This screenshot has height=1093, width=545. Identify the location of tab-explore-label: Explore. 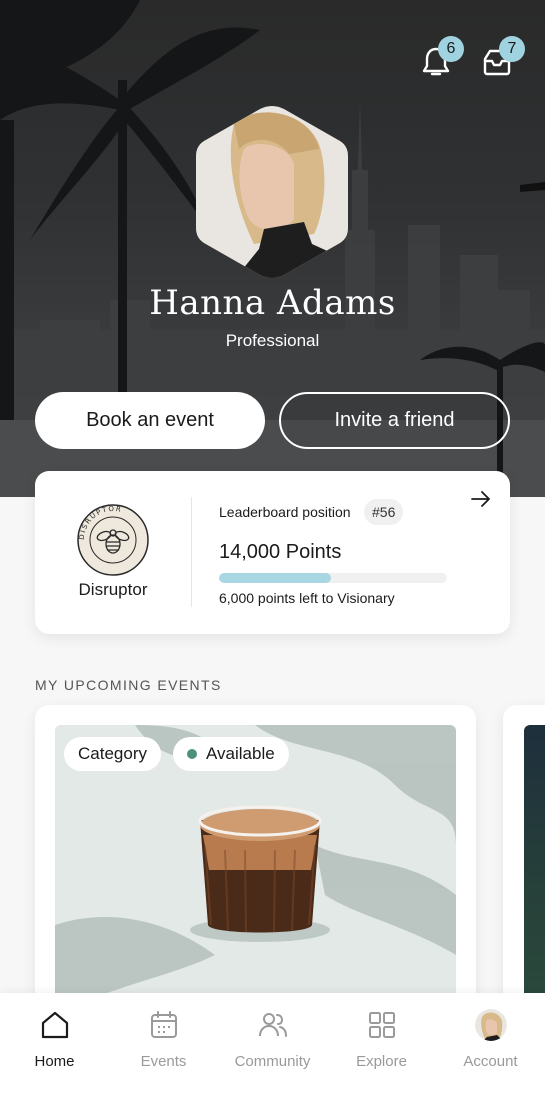
(381, 1061).